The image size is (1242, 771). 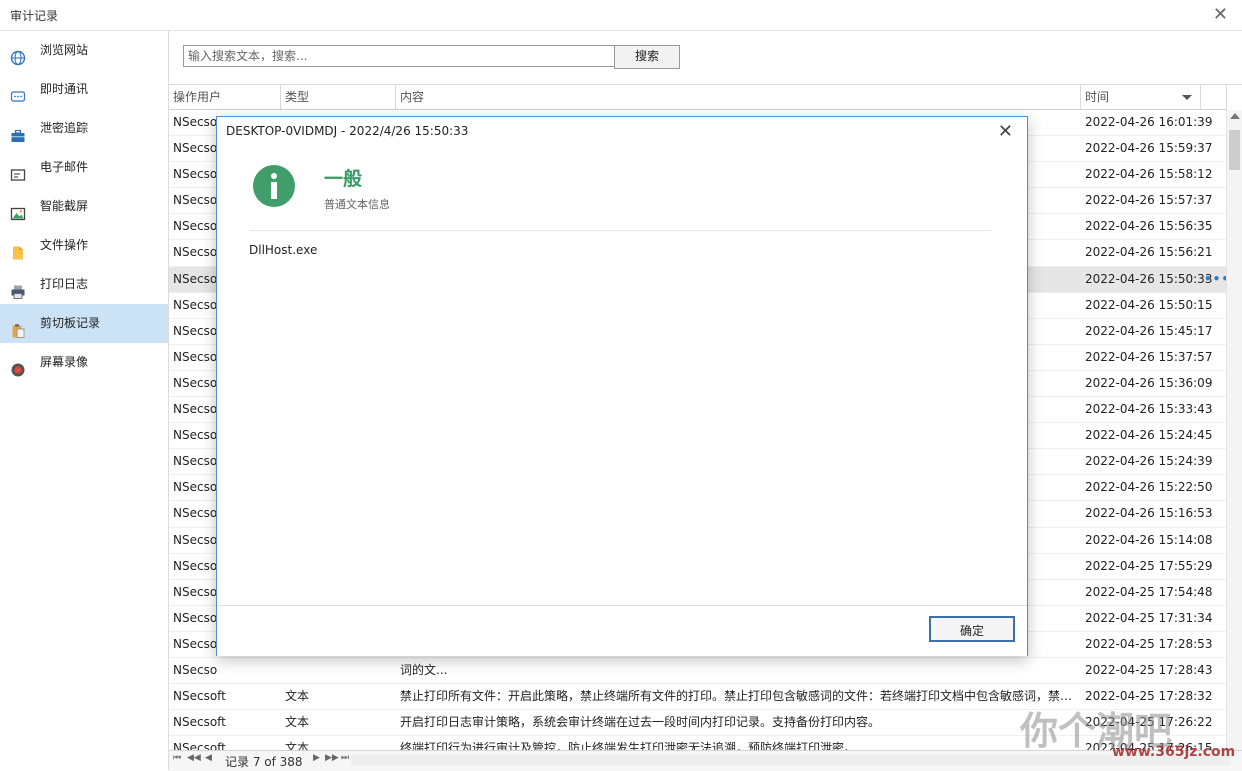 I want to click on sort-down-icon, so click(x=1187, y=97).